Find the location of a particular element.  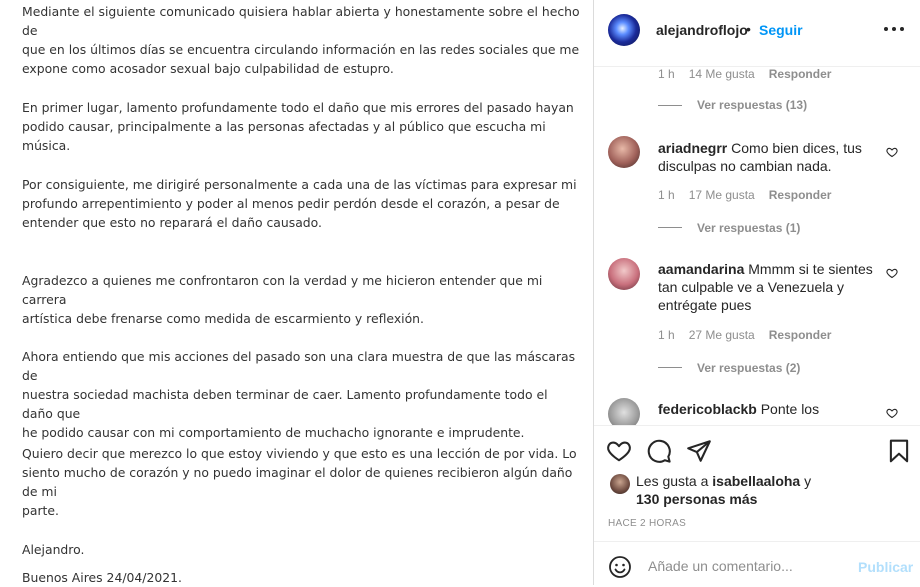

post-signature: Alejandro. is located at coordinates (53, 549).